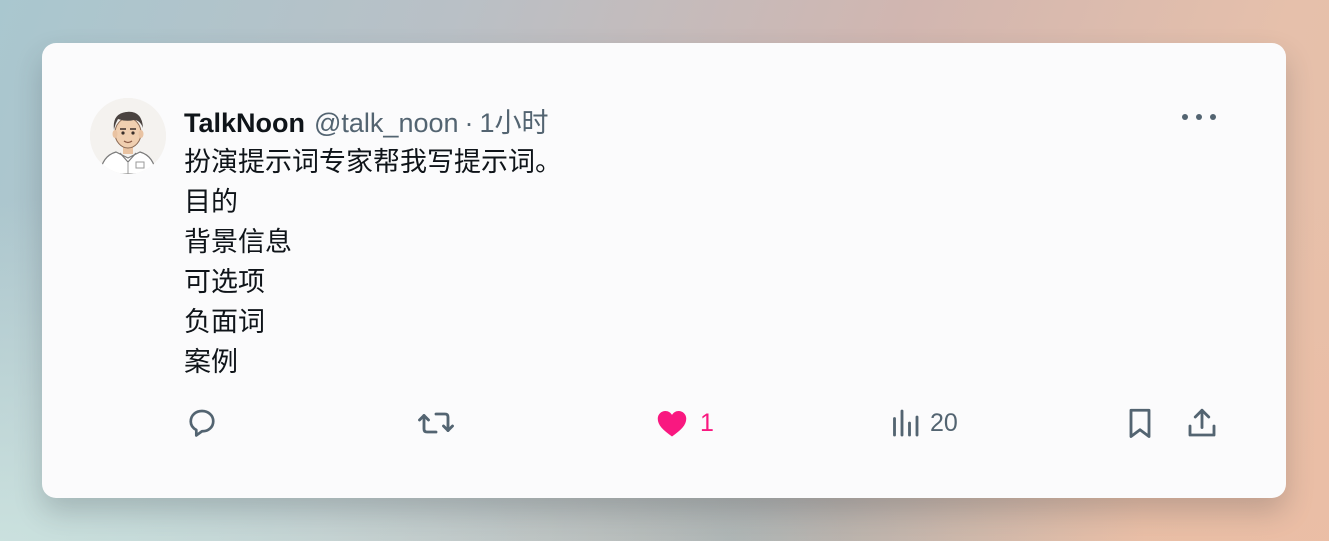 The image size is (1329, 541). I want to click on tweet-text: 扮演提示词专家帮我写提示词。 目的 背景信息 可选项 负面词 案例, so click(373, 263).